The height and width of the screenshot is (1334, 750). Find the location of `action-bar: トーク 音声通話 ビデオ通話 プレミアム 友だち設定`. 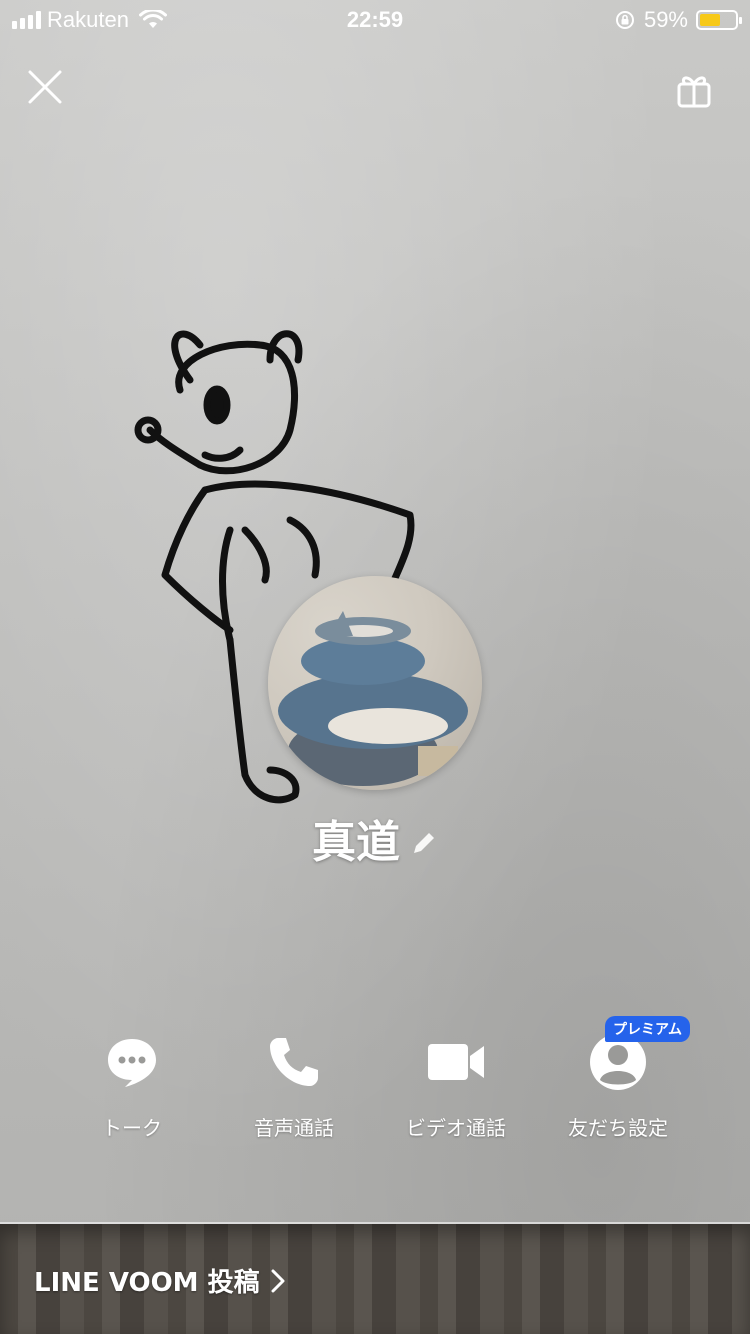

action-bar: トーク 音声通話 ビデオ通話 プレミアム 友だち設定 is located at coordinates (375, 1078).